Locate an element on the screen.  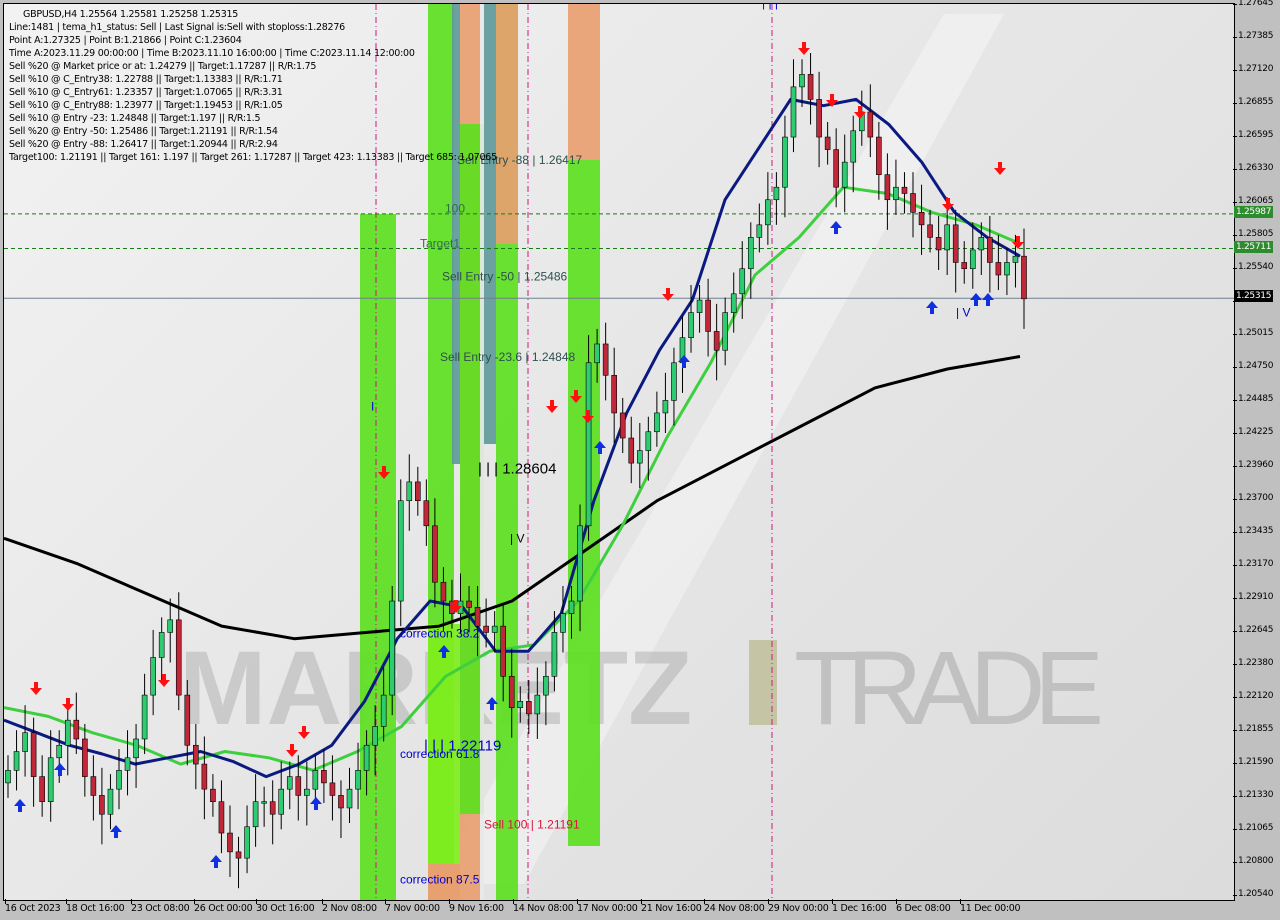
sell-arrow-icon is located at coordinates (804, 48).